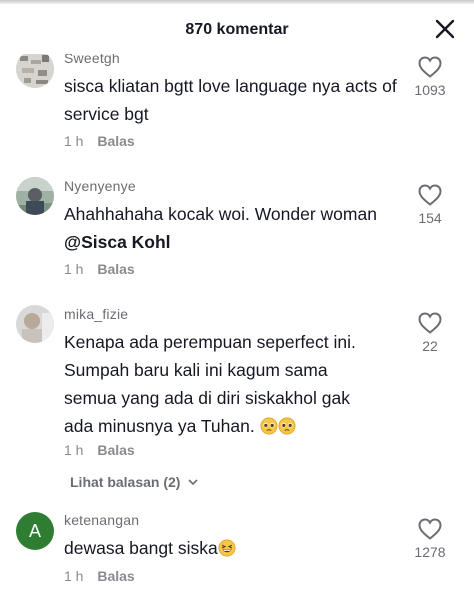 The width and height of the screenshot is (474, 599). What do you see at coordinates (220, 214) in the screenshot?
I see `comment-body: Ahahhahaha kocak woi. Wonder woman` at bounding box center [220, 214].